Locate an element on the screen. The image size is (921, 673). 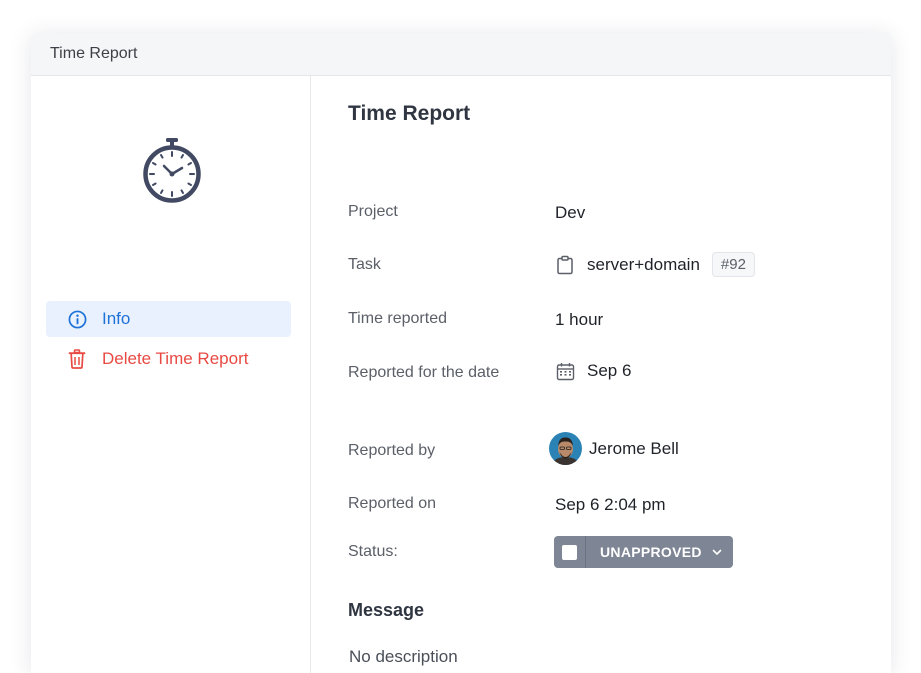
time-reported-label: Time reported is located at coordinates (397, 318).